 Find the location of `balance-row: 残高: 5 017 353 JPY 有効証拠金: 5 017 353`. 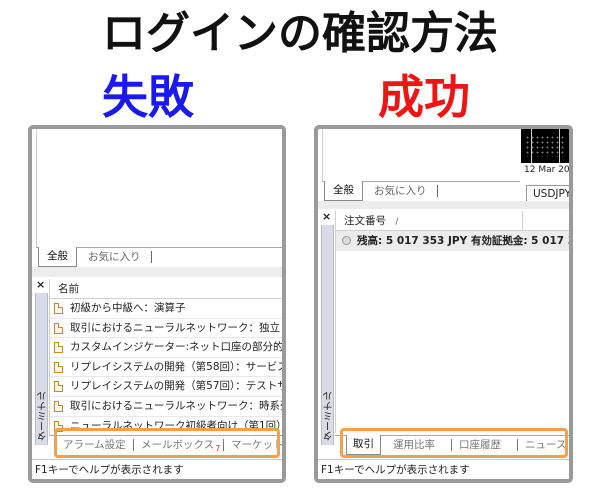

balance-row: 残高: 5 017 353 JPY 有効証拠金: 5 017 353 is located at coordinates (452, 241).